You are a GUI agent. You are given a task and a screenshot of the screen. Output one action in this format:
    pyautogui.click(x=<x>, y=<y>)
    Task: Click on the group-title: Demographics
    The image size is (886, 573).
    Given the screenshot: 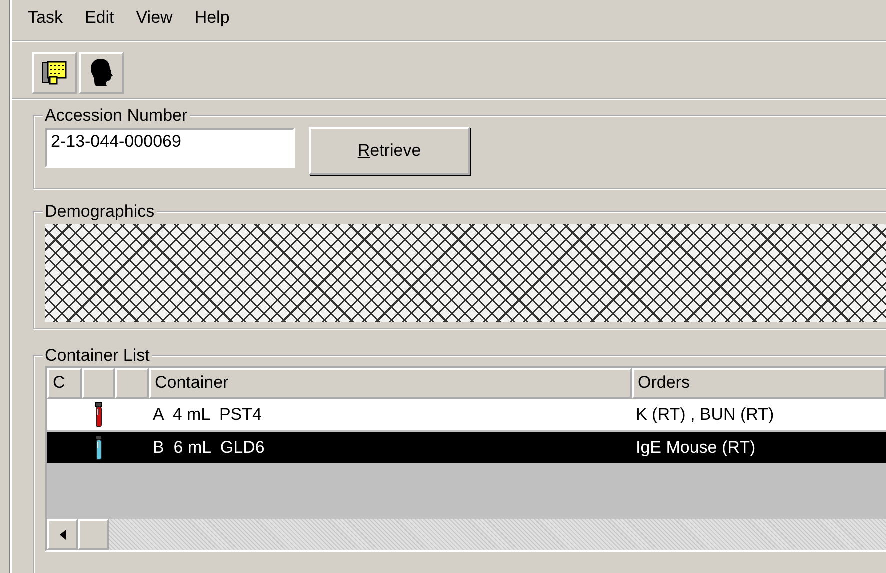 What is the action you would take?
    pyautogui.click(x=100, y=212)
    